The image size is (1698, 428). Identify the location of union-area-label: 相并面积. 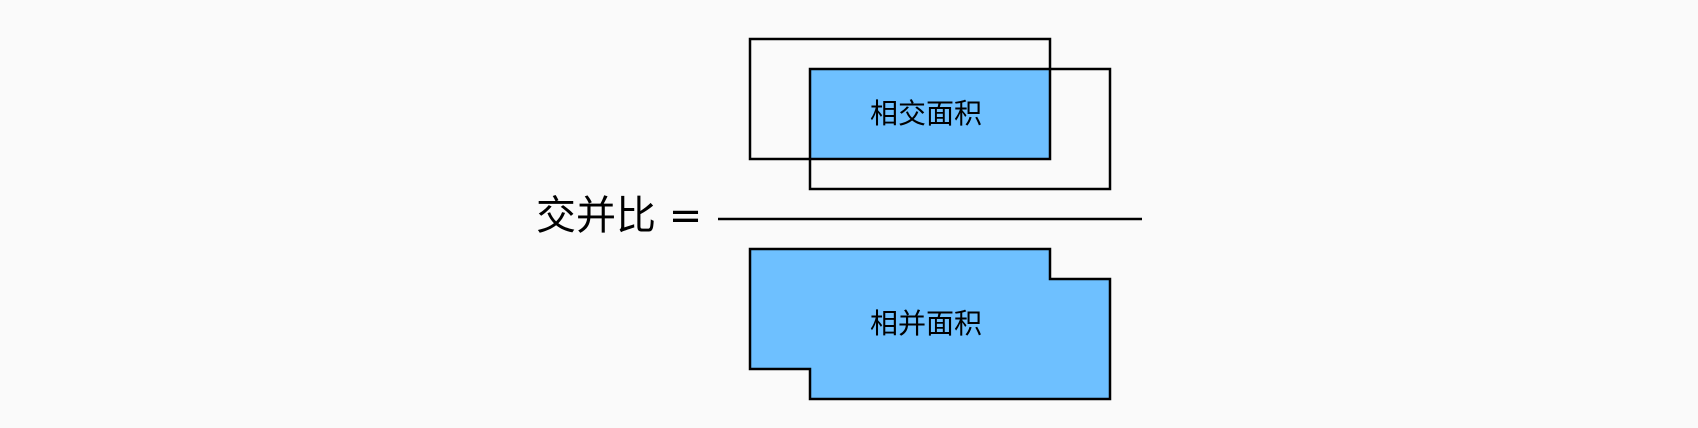
(926, 323).